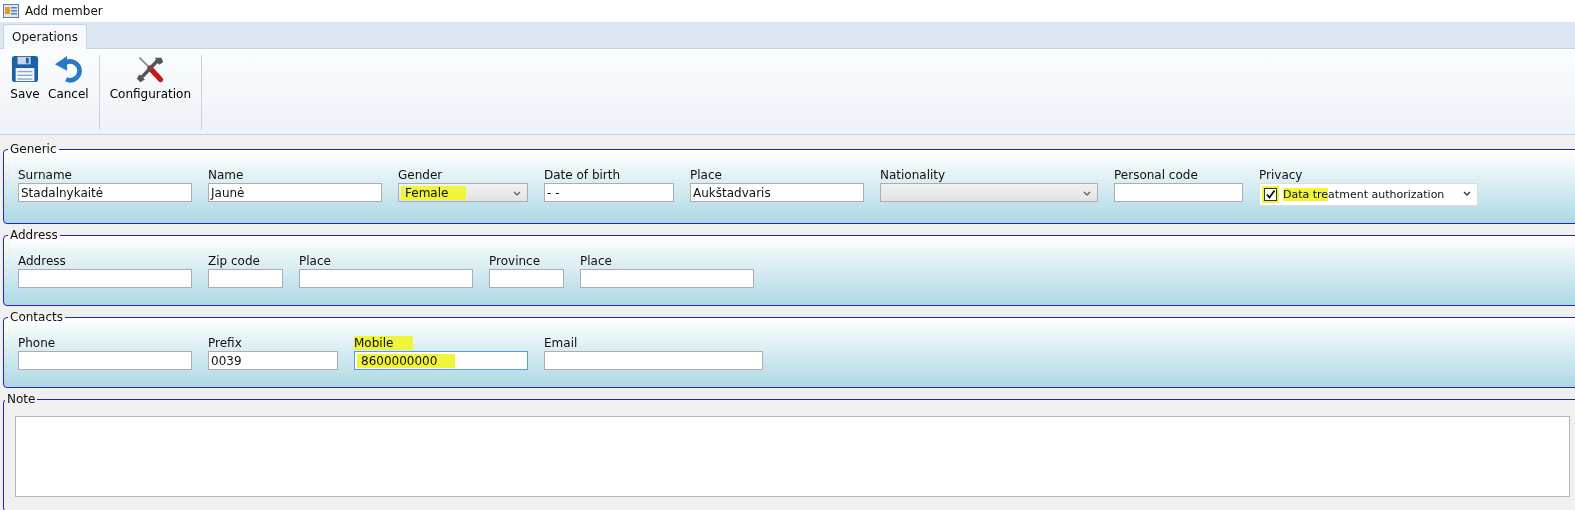 The image size is (1575, 510). I want to click on checkbox, so click(1270, 194).